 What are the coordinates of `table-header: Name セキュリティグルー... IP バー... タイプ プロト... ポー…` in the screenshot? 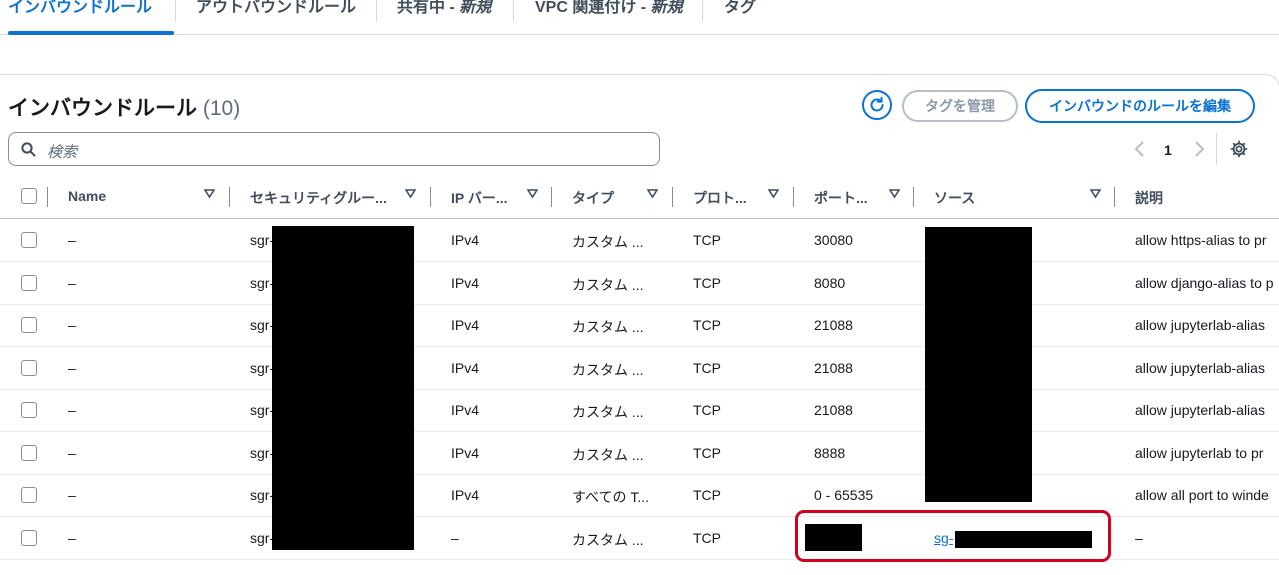 It's located at (639, 197).